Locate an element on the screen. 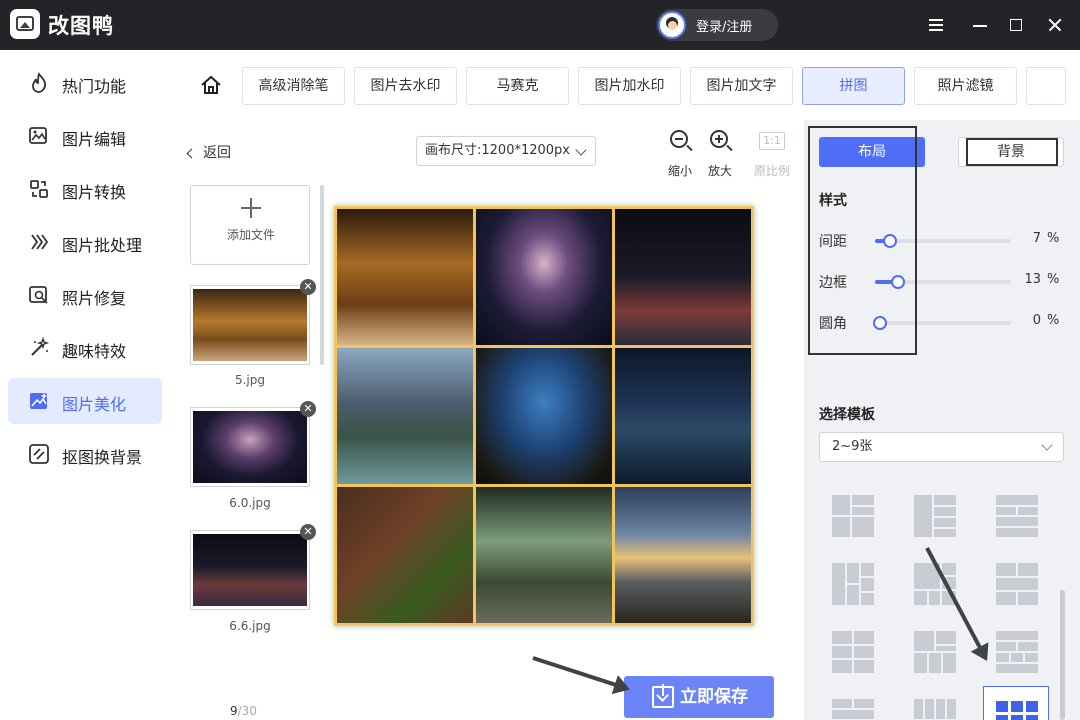 The image size is (1080, 720). file-name: 6.0.jpg is located at coordinates (250, 503).